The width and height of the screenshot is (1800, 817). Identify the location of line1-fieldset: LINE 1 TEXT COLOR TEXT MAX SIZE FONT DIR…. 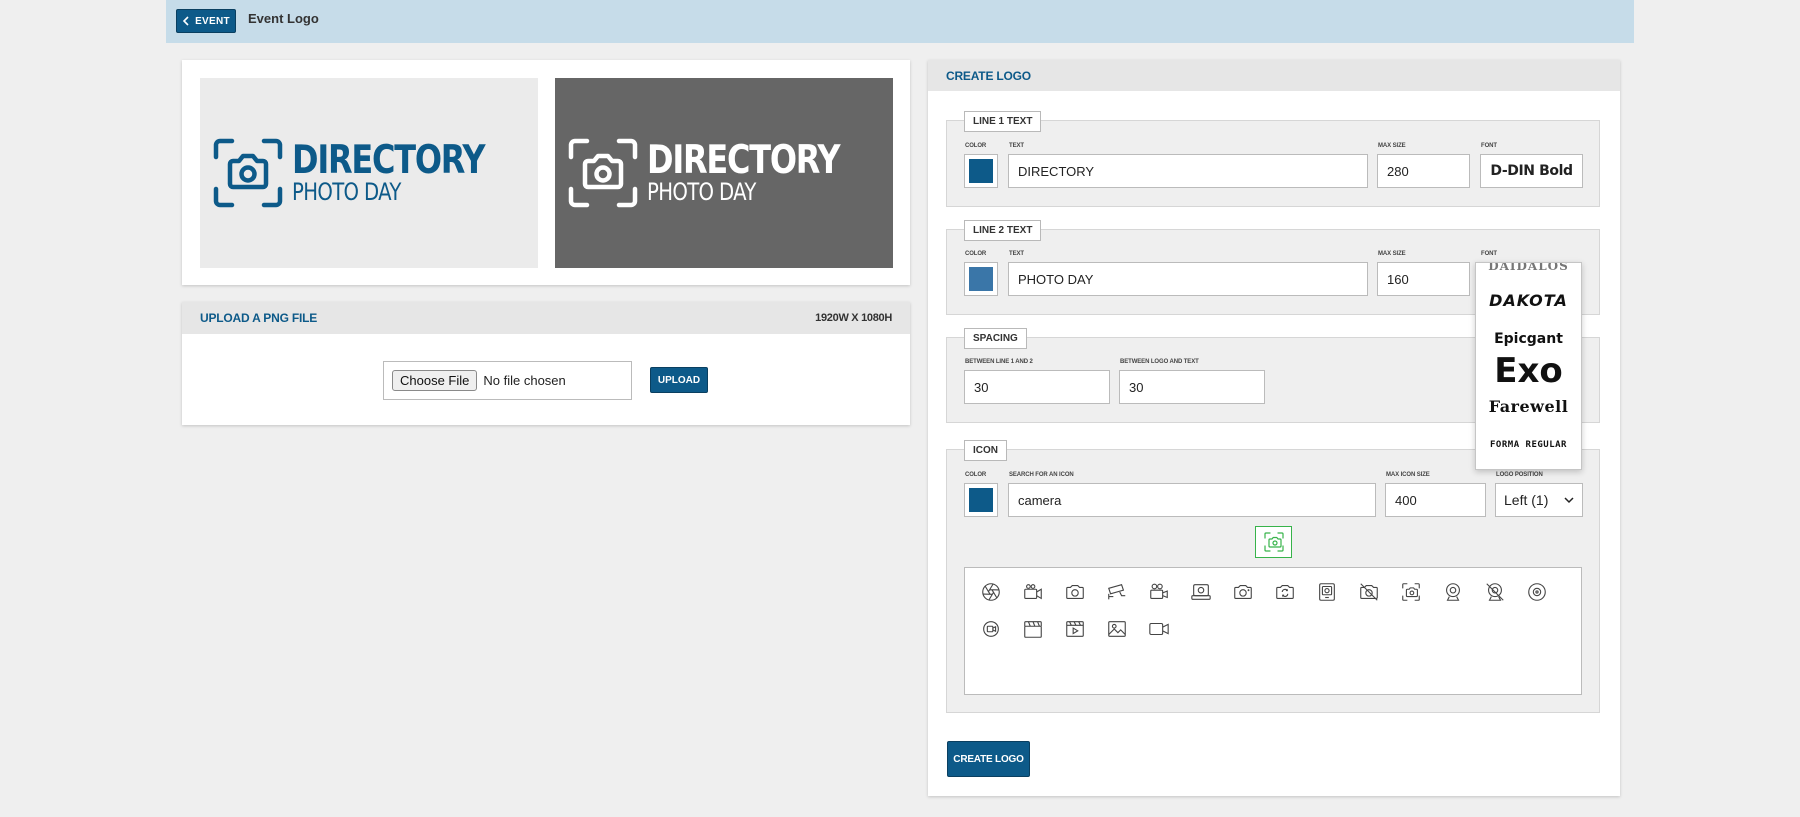
(1273, 159).